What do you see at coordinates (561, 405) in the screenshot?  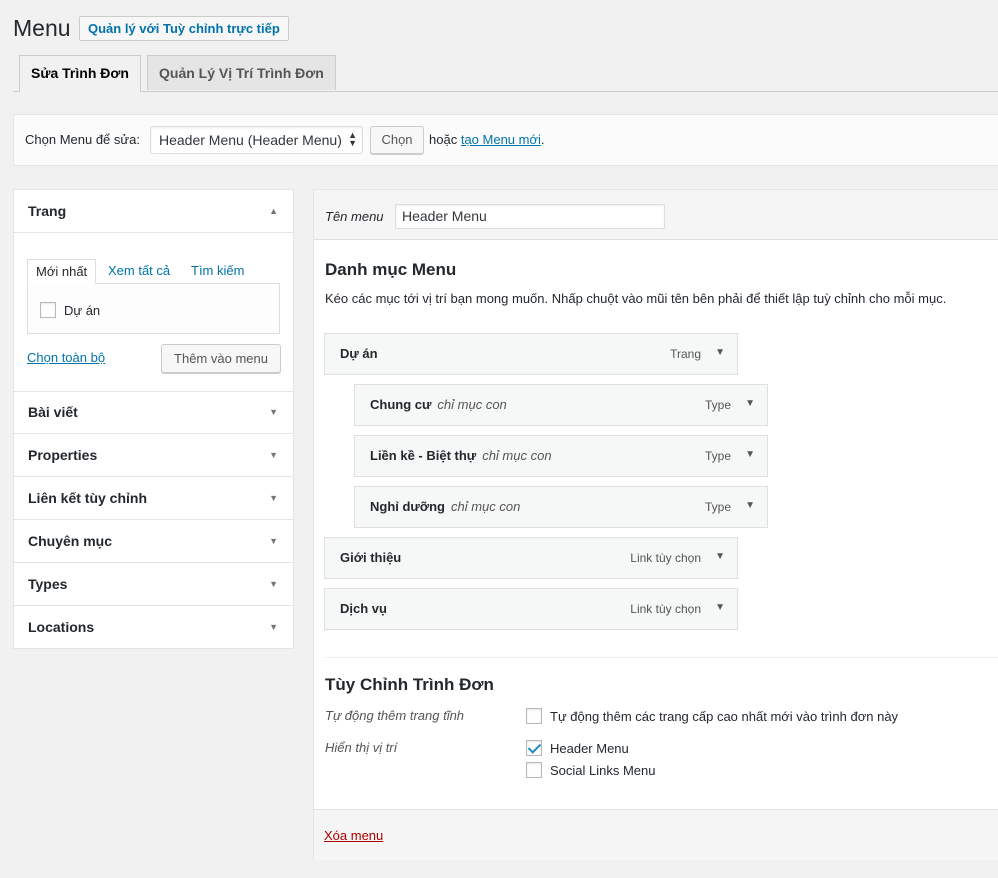 I see `menu-item: Chung cư chỉ mục con Type ▼` at bounding box center [561, 405].